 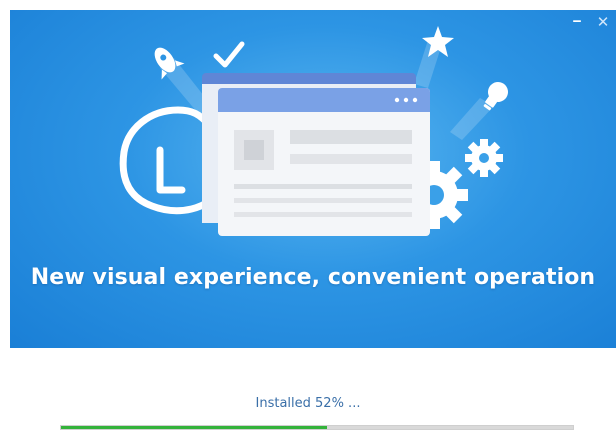 What do you see at coordinates (229, 54) in the screenshot?
I see `check-icon` at bounding box center [229, 54].